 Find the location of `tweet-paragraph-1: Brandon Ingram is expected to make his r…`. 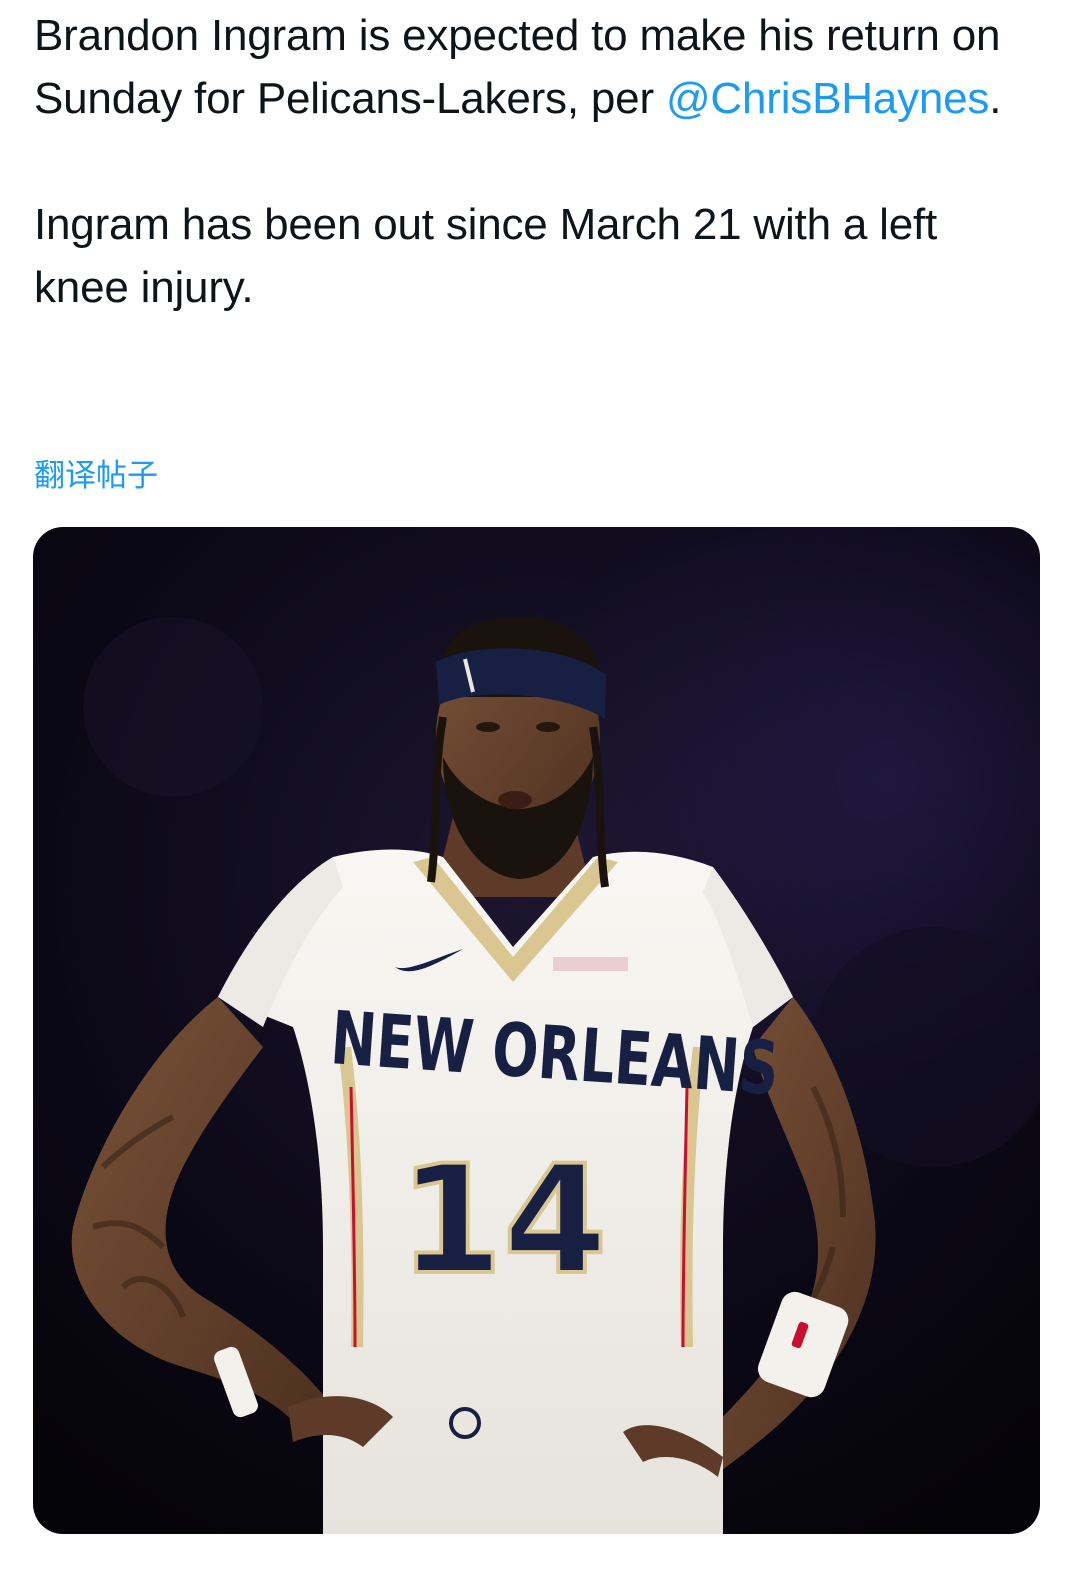

tweet-paragraph-1: Brandon Ingram is expected to make his r… is located at coordinates (534, 67).